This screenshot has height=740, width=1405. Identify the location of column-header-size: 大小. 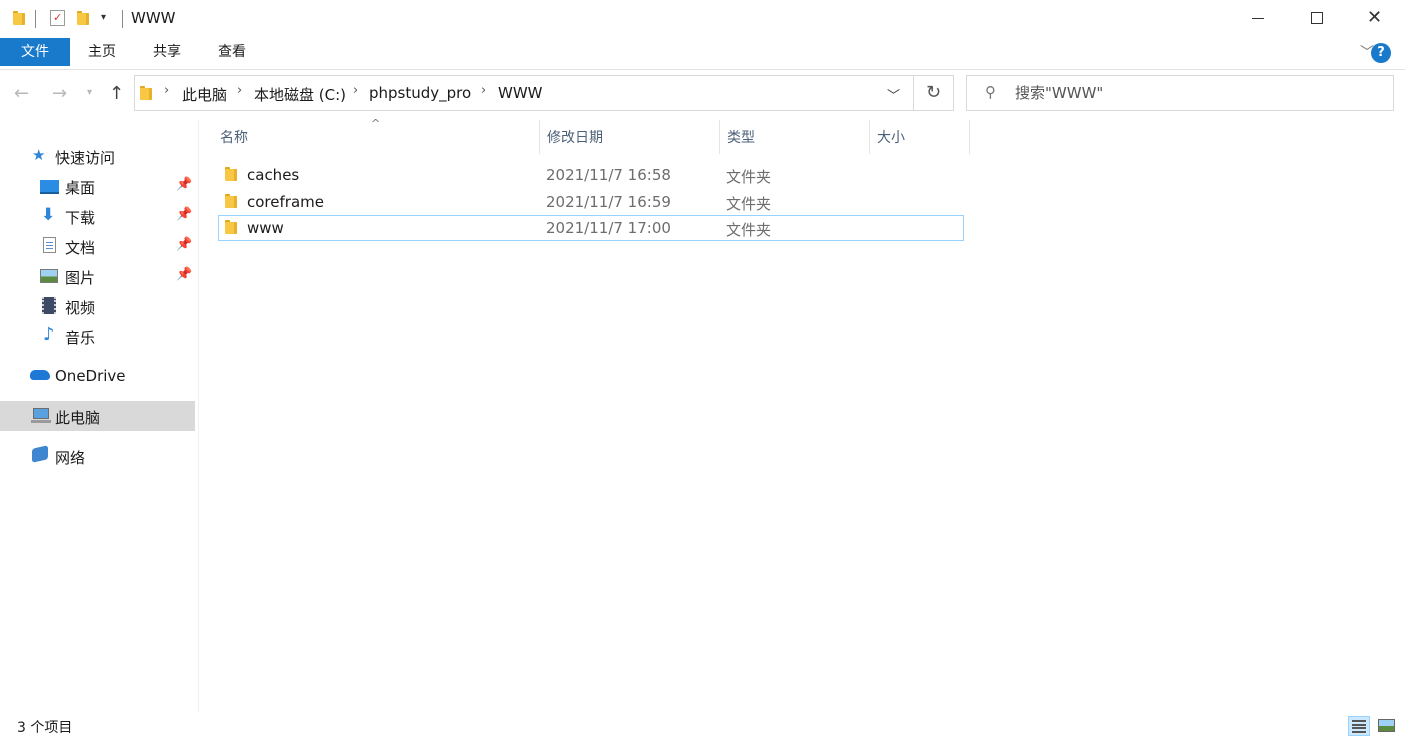
(922, 138).